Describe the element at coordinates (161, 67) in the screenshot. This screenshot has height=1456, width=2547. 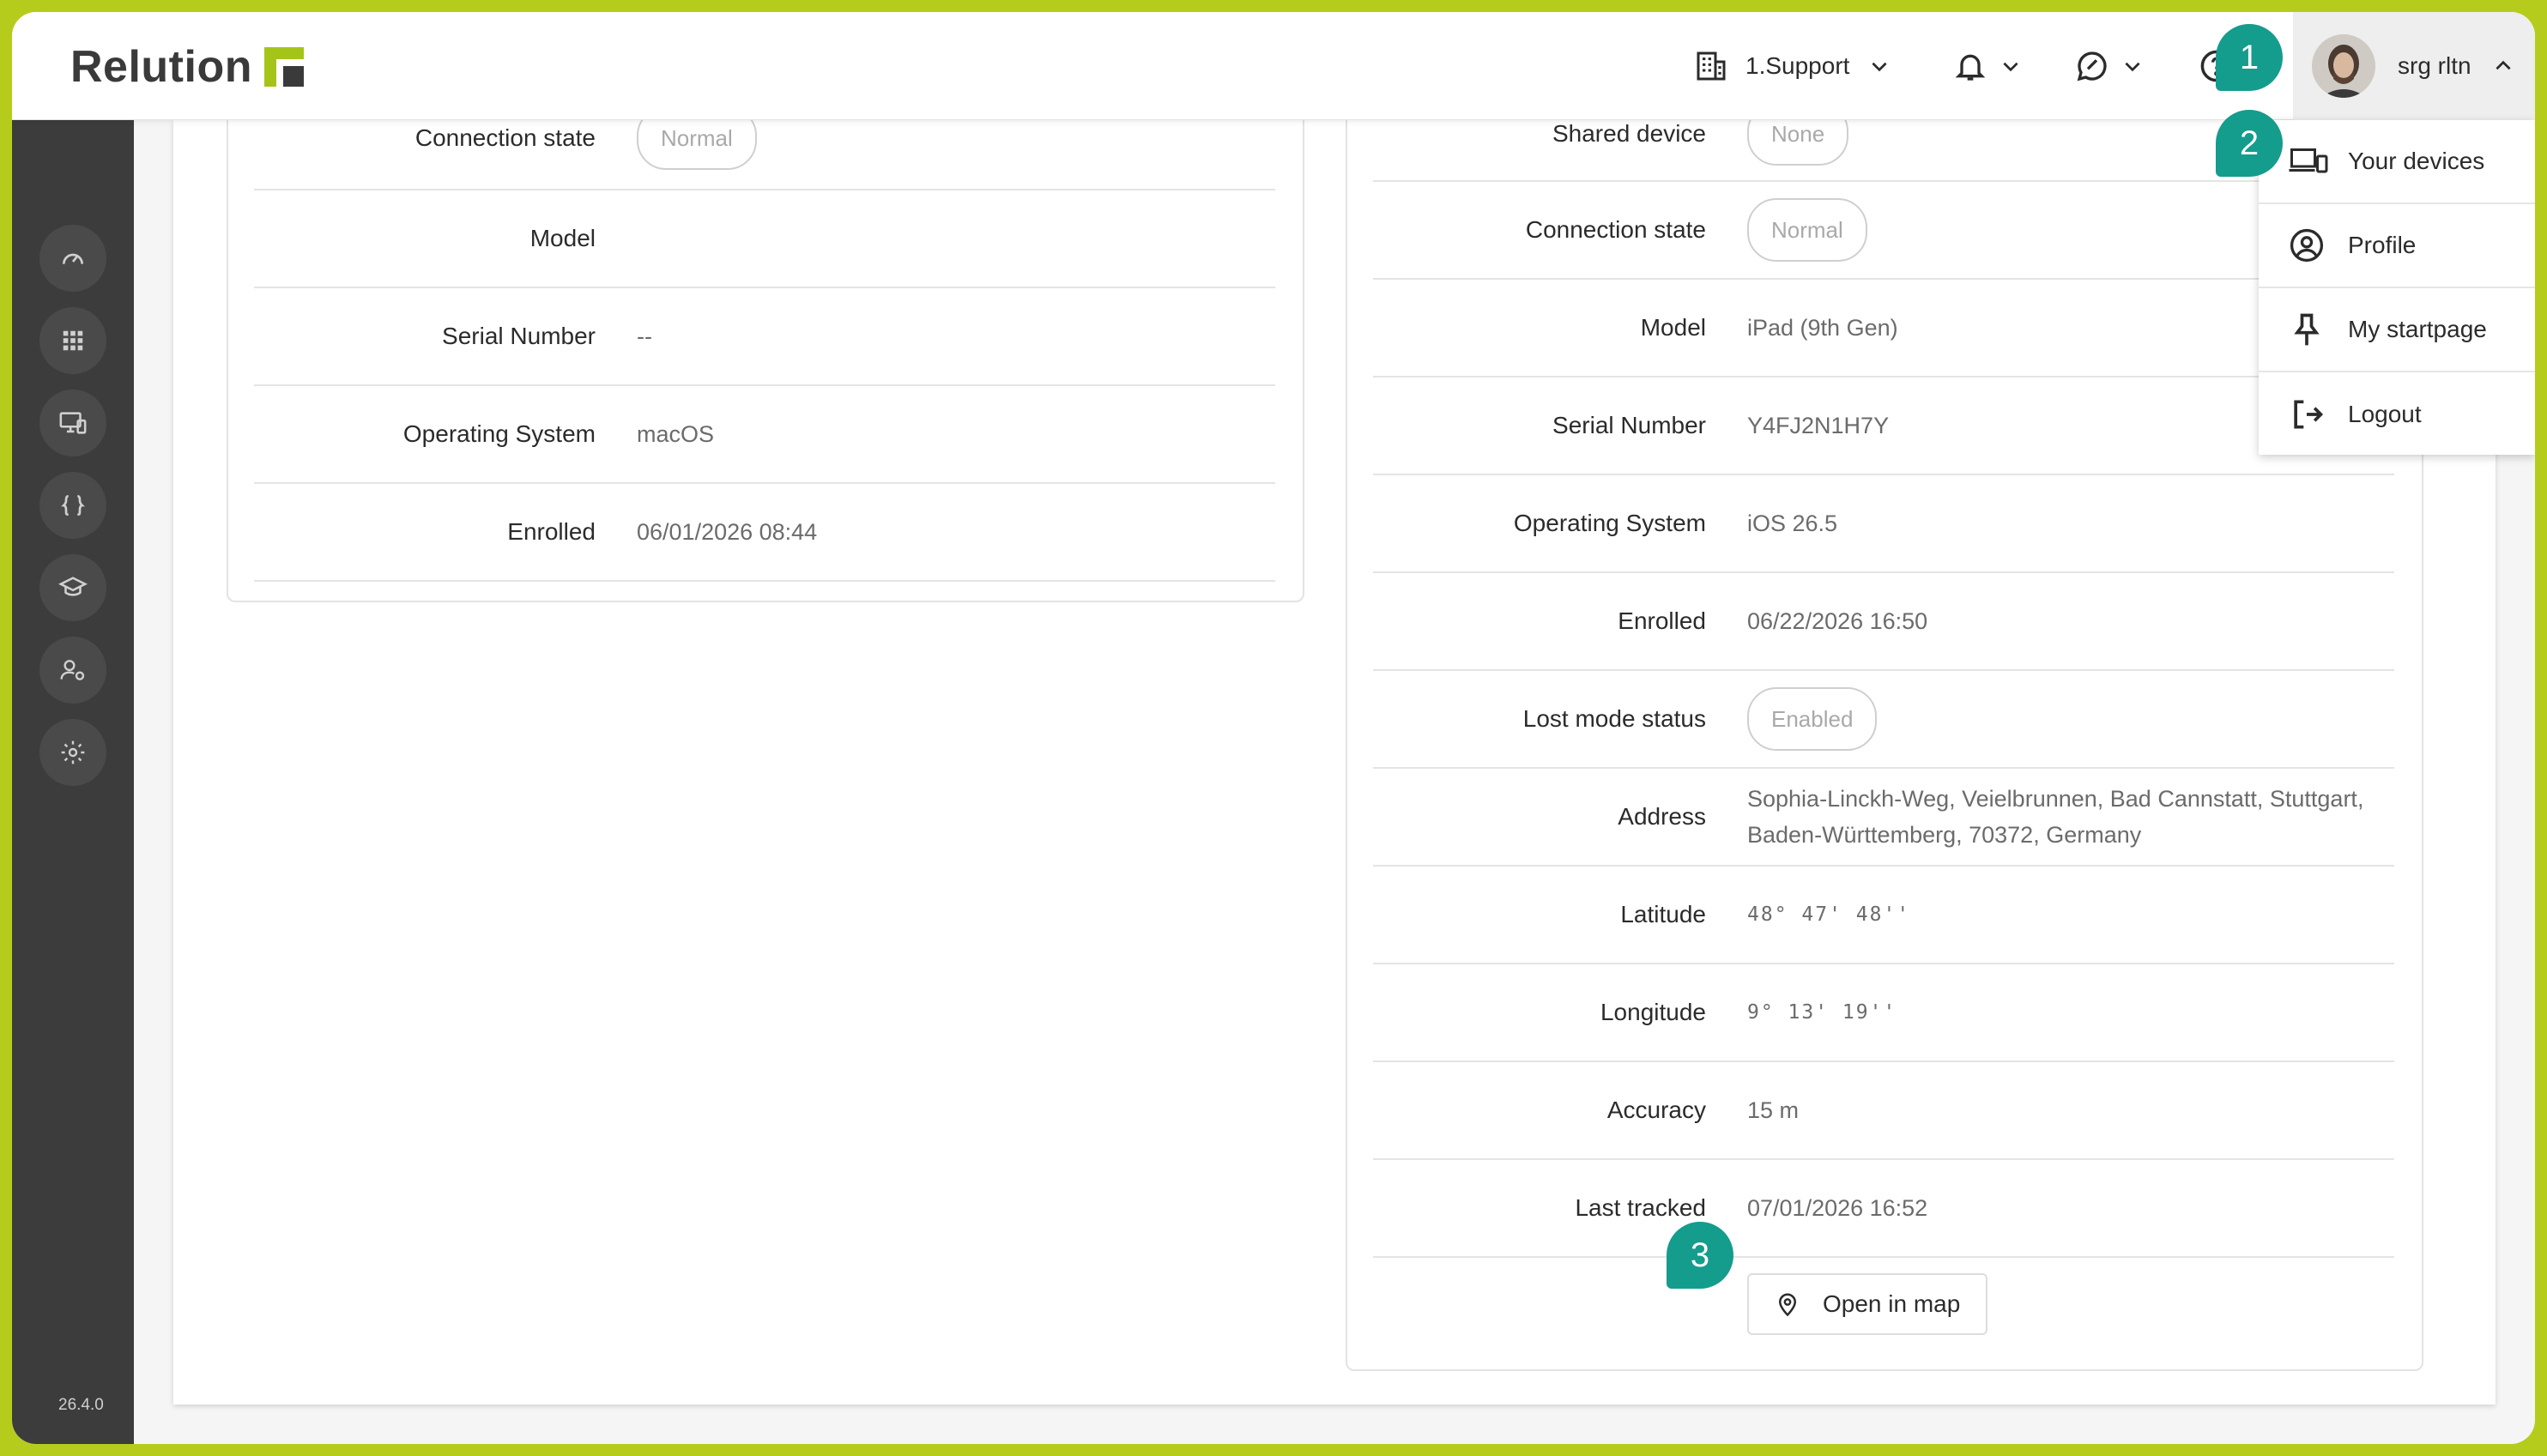
I see `logo-text: Relution` at that location.